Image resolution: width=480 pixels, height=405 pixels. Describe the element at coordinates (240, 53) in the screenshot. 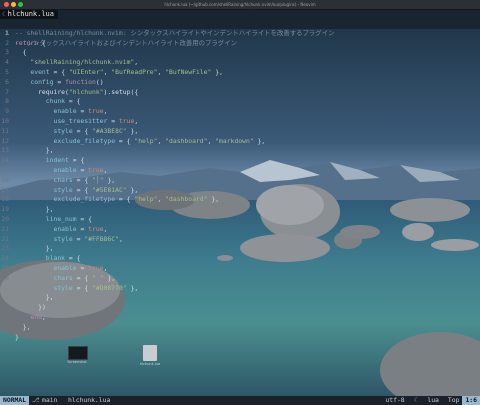

I see `code-line: 3 {` at that location.